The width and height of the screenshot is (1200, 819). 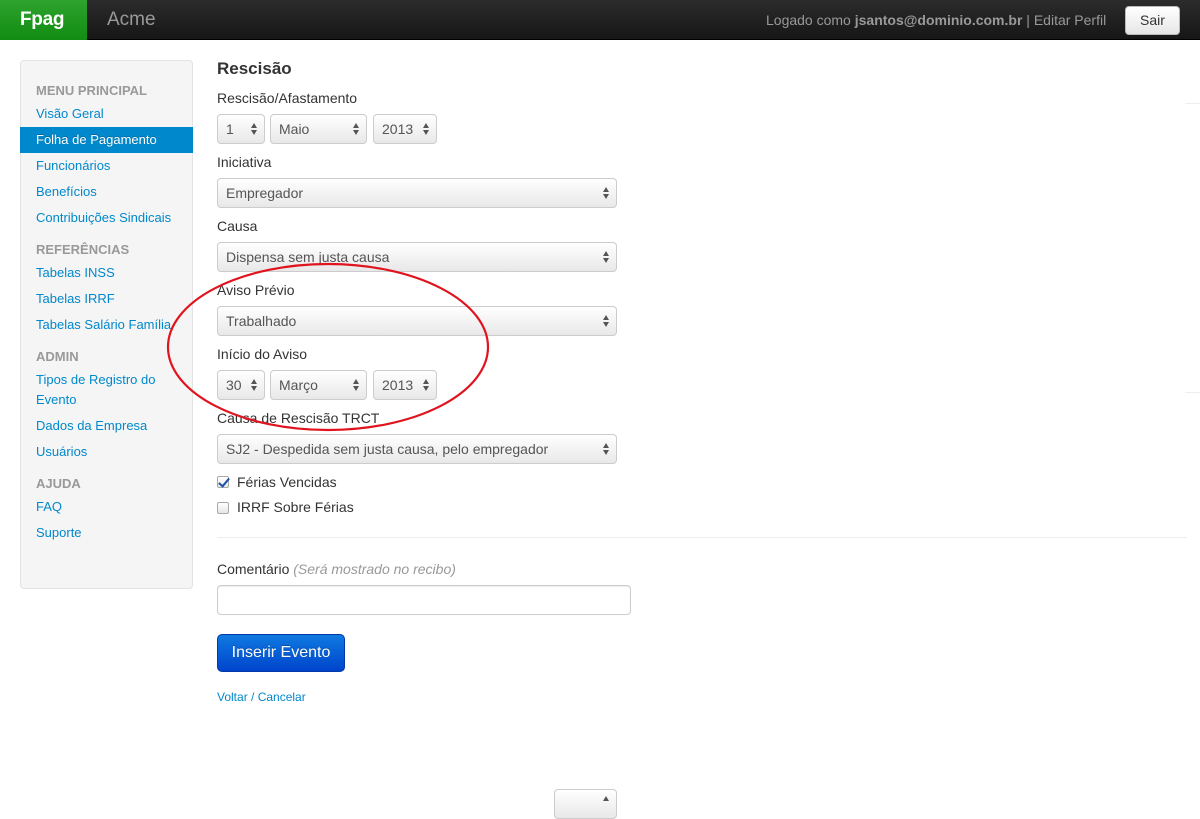 I want to click on nav-header-referencias: REFERÊNCIAS, so click(x=83, y=249).